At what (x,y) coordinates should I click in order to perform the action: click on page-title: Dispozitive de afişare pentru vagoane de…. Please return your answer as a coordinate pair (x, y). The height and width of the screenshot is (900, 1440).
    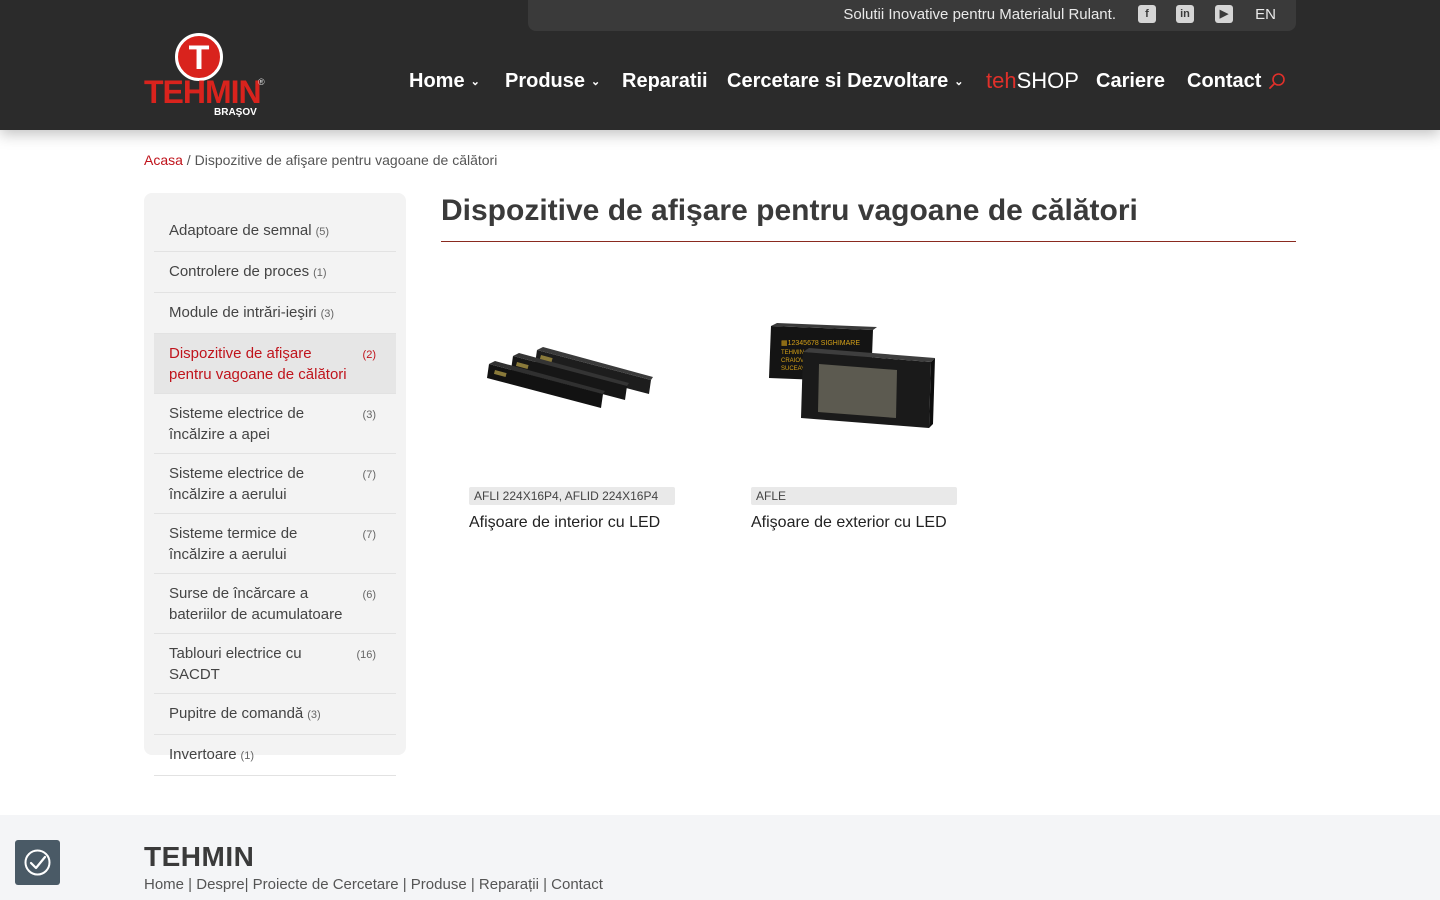
    Looking at the image, I should click on (789, 210).